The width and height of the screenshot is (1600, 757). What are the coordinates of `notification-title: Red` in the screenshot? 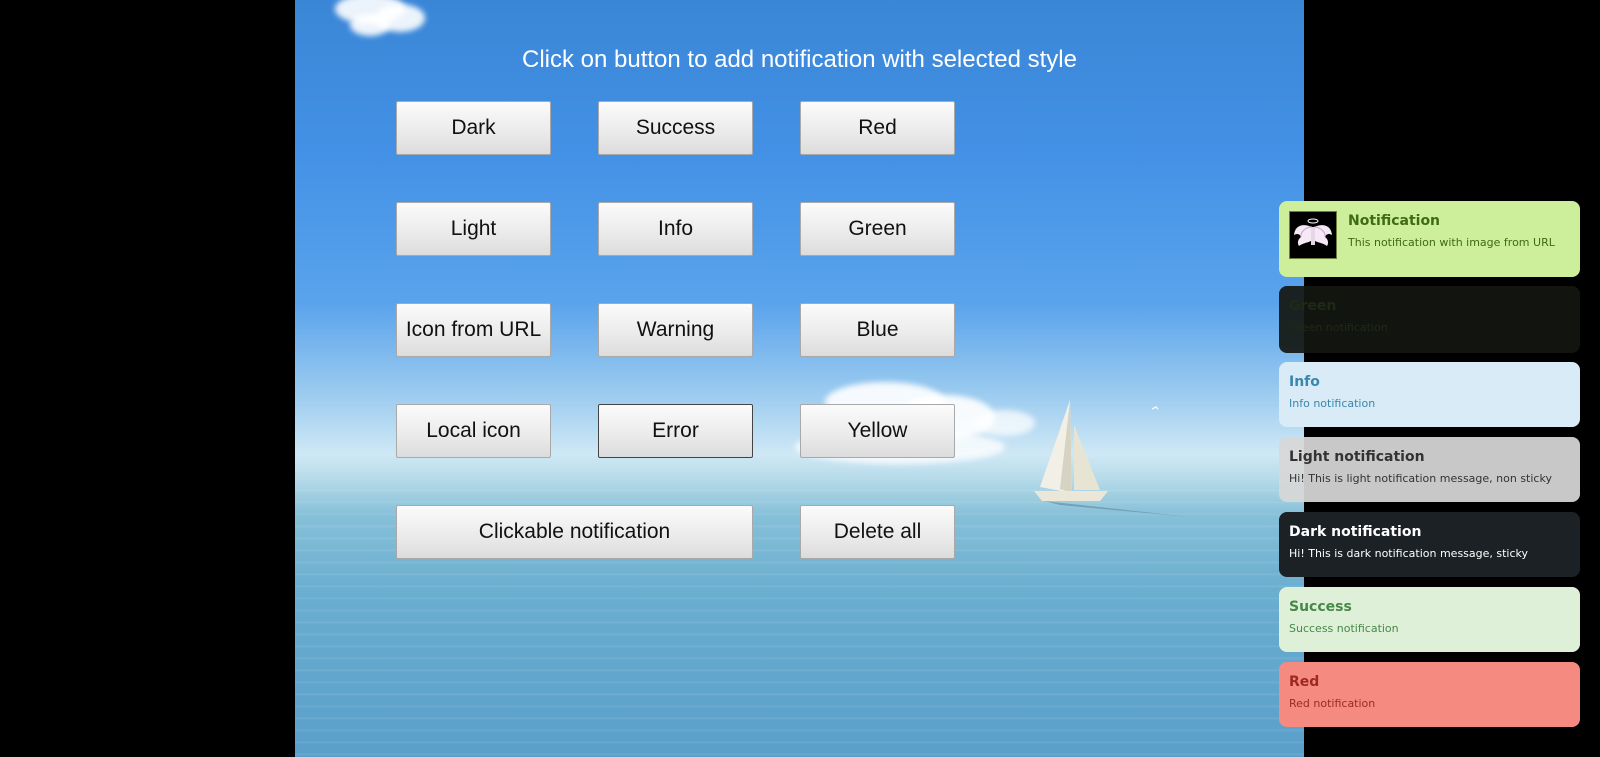 It's located at (1304, 682).